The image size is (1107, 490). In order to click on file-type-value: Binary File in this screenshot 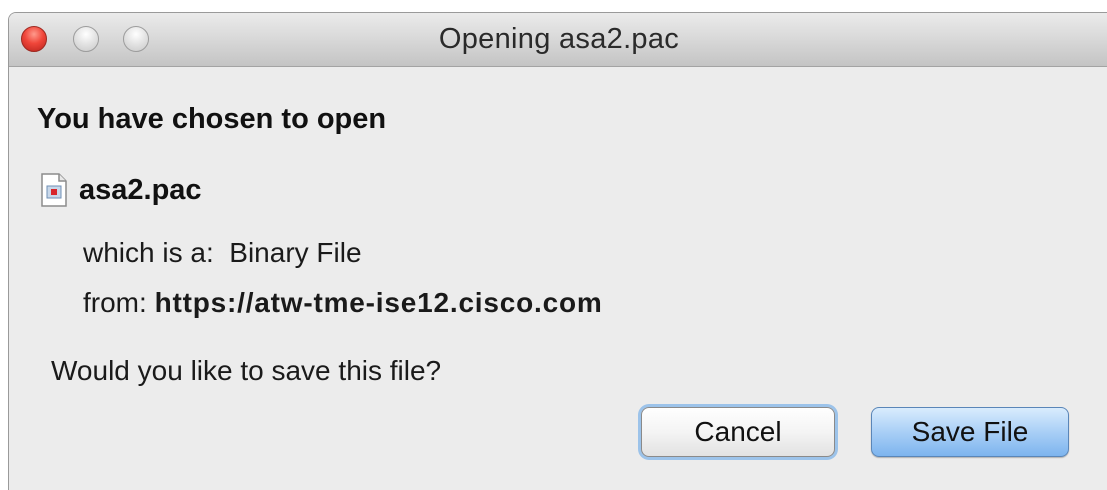, I will do `click(295, 252)`.